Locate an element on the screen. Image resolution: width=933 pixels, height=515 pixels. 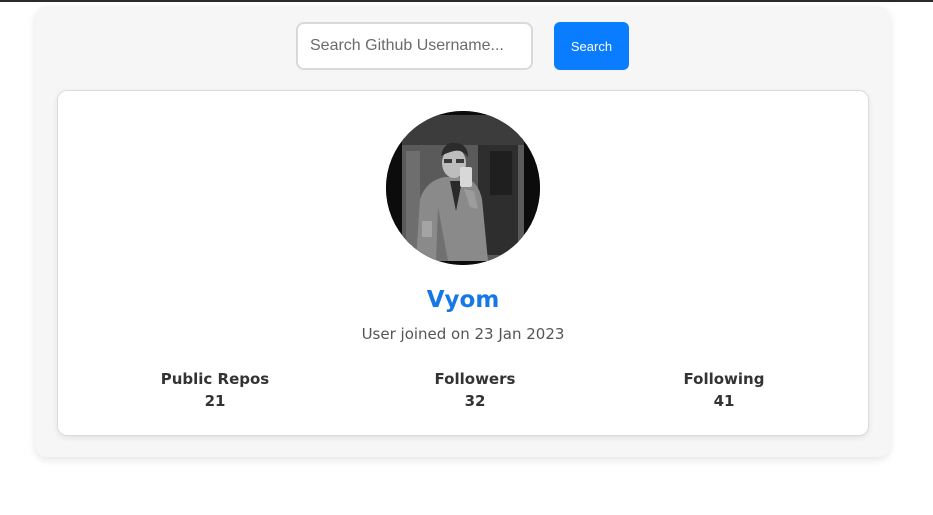
search-bar: Search is located at coordinates (462, 46).